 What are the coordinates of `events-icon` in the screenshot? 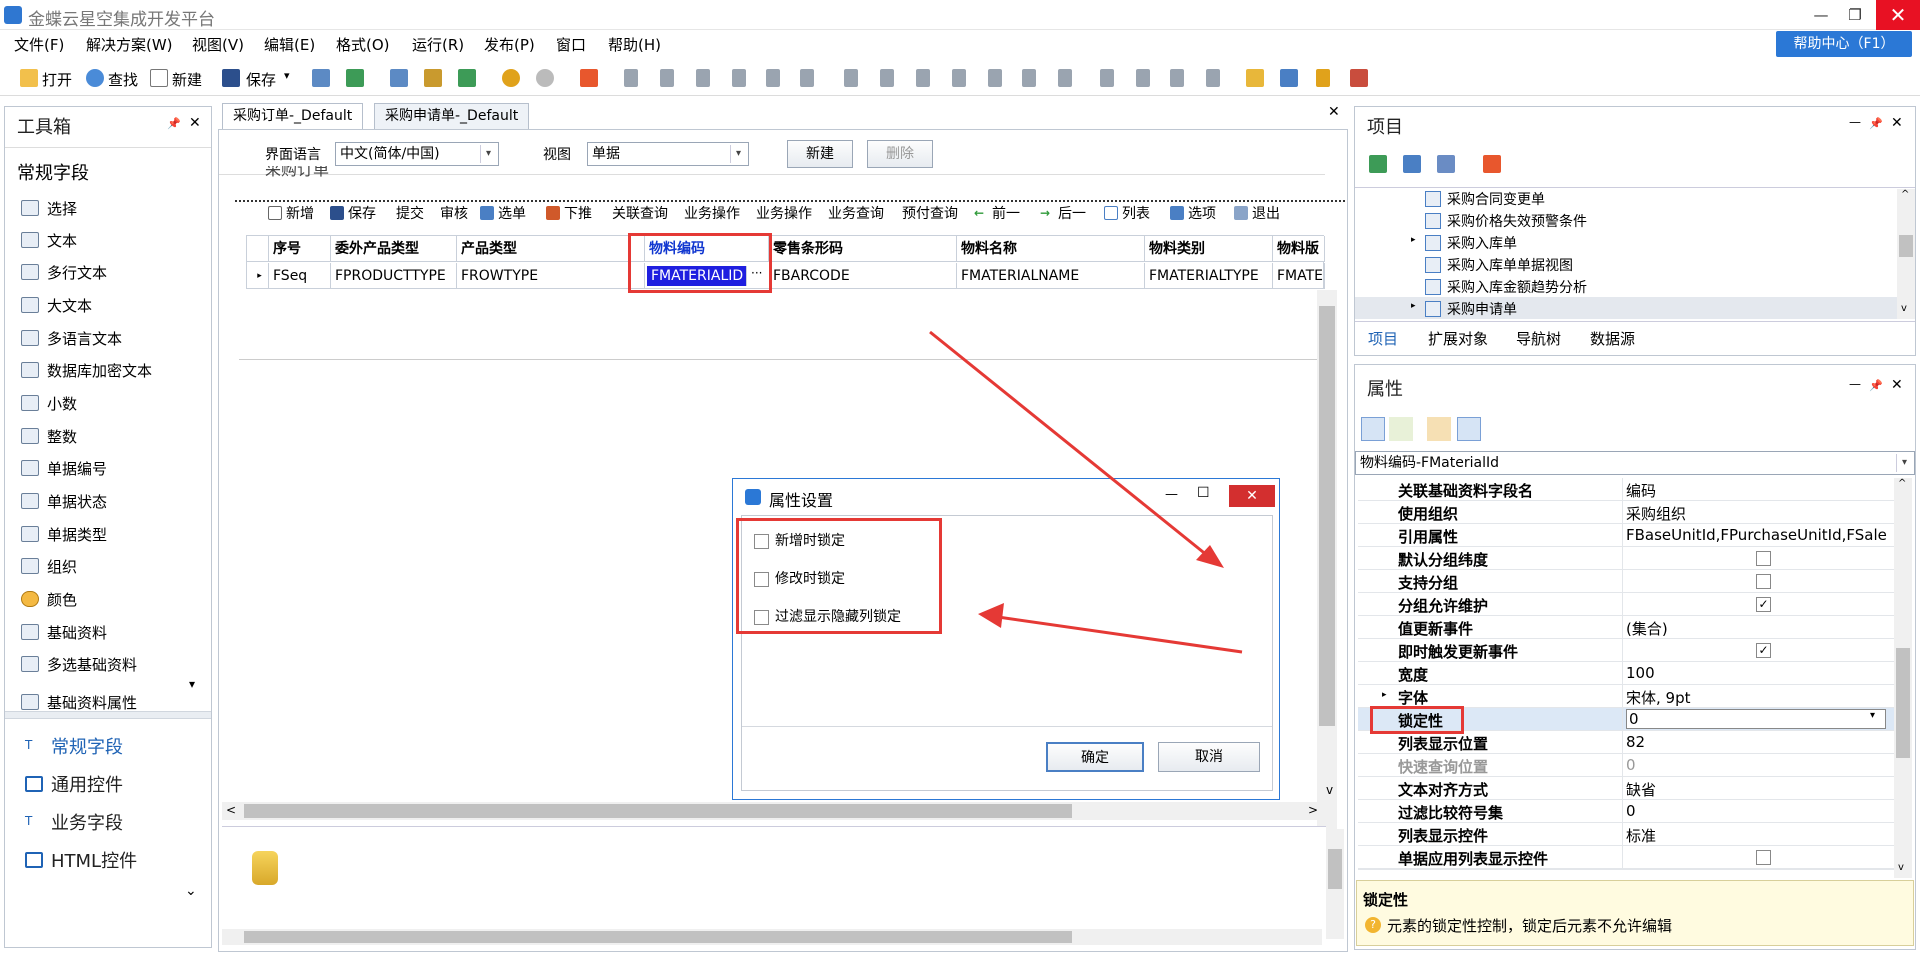 It's located at (1469, 429).